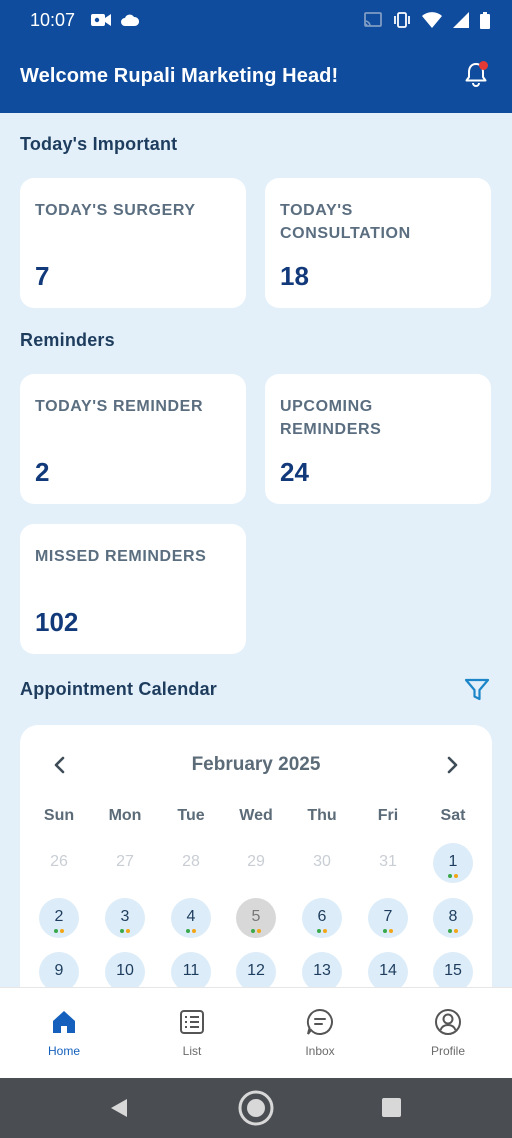  I want to click on calendar-day: 10, so click(125, 969).